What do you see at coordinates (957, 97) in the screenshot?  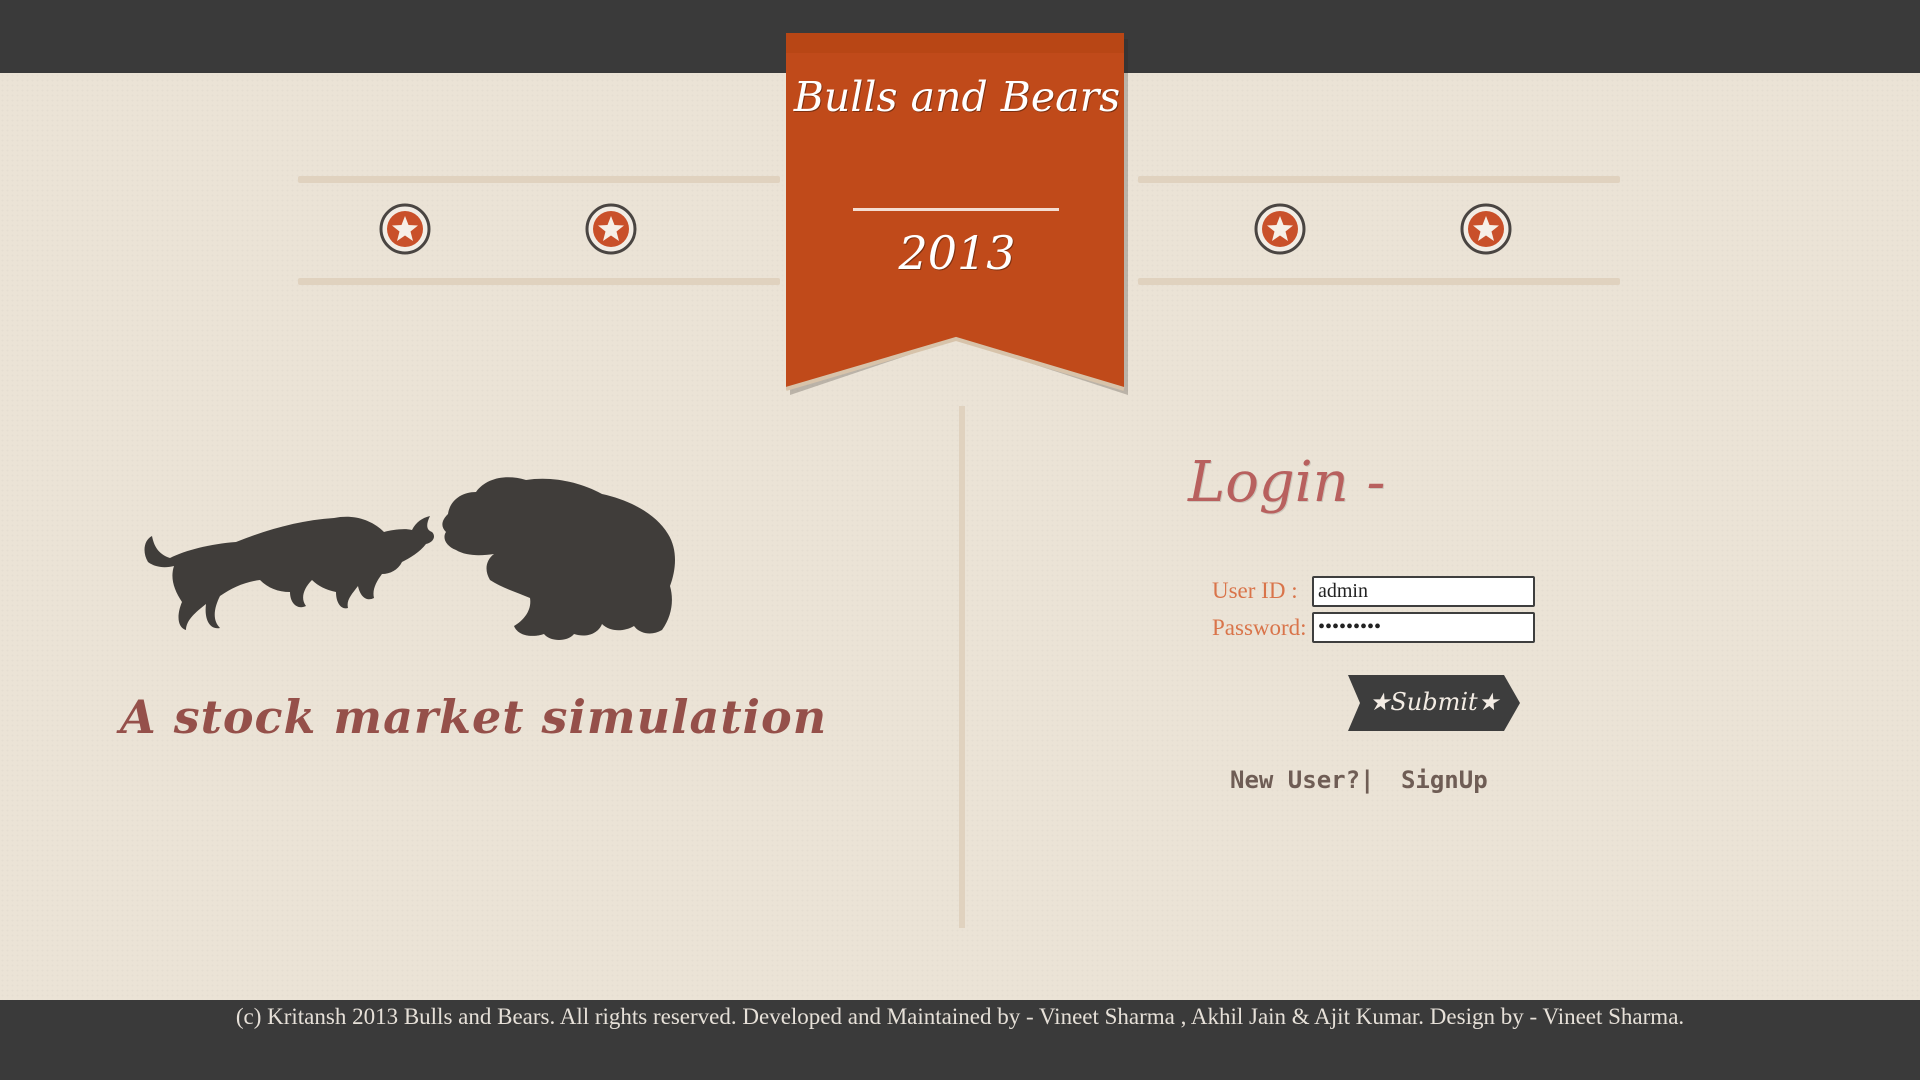 I see `banner-title: Bulls and Bears` at bounding box center [957, 97].